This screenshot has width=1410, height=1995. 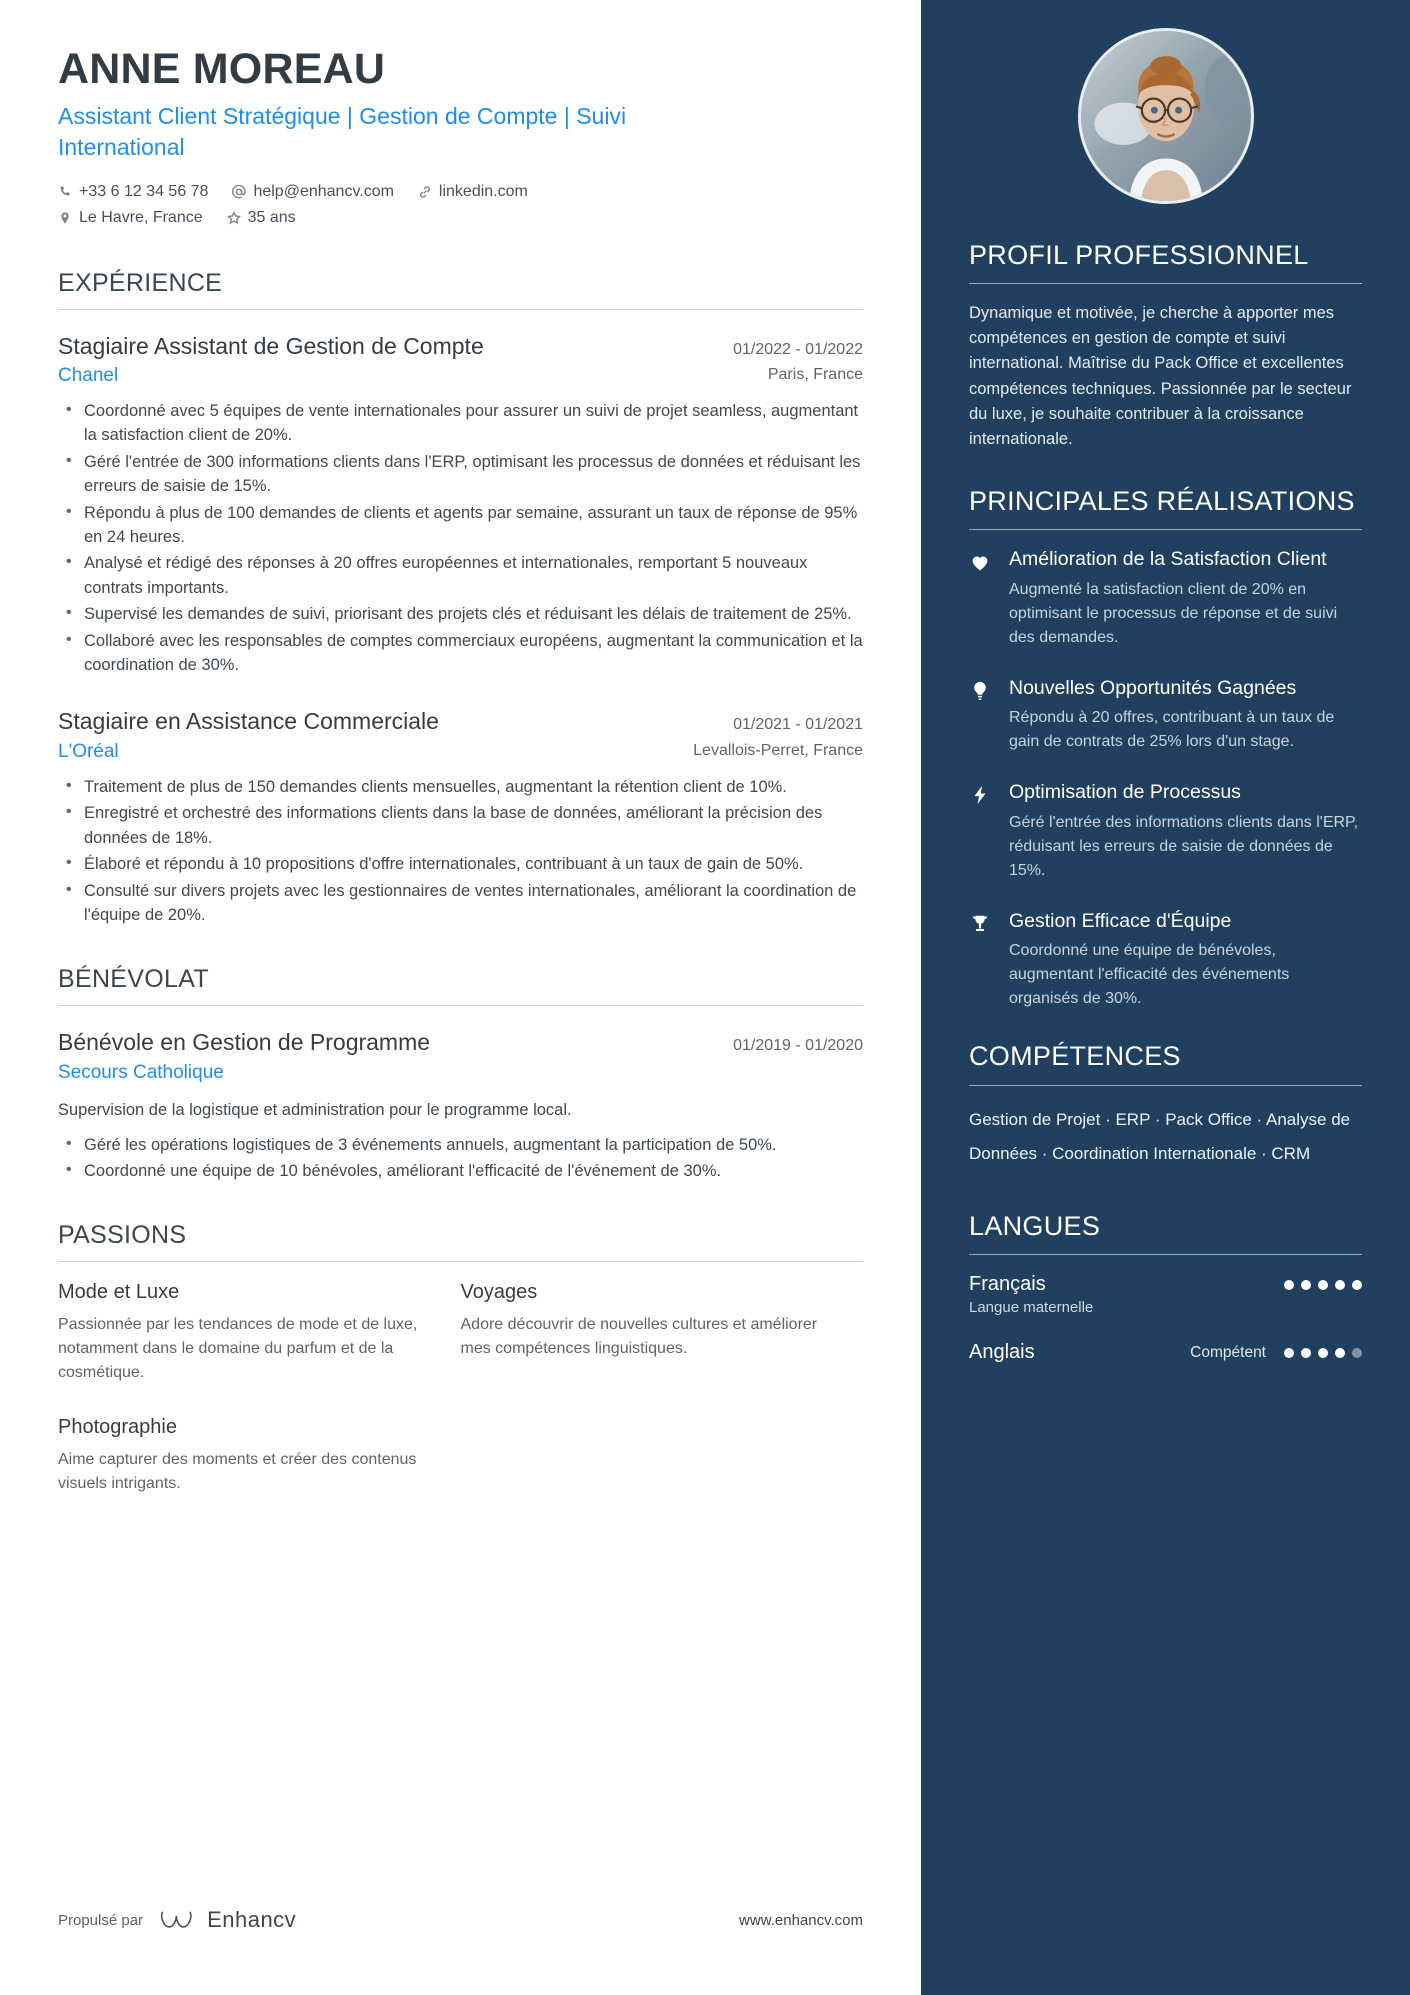 What do you see at coordinates (815, 375) in the screenshot?
I see `job-location: Paris, France` at bounding box center [815, 375].